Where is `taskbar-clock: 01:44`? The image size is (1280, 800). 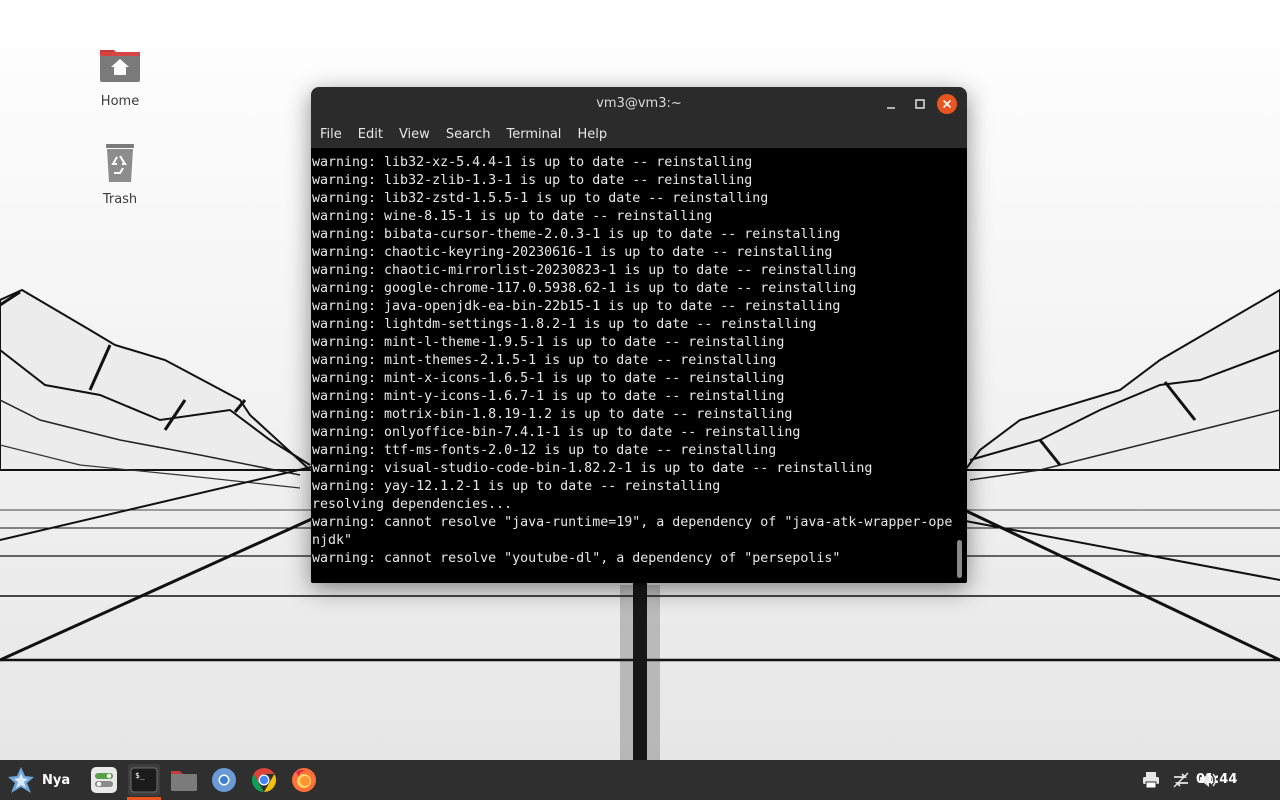
taskbar-clock: 01:44 is located at coordinates (1216, 780).